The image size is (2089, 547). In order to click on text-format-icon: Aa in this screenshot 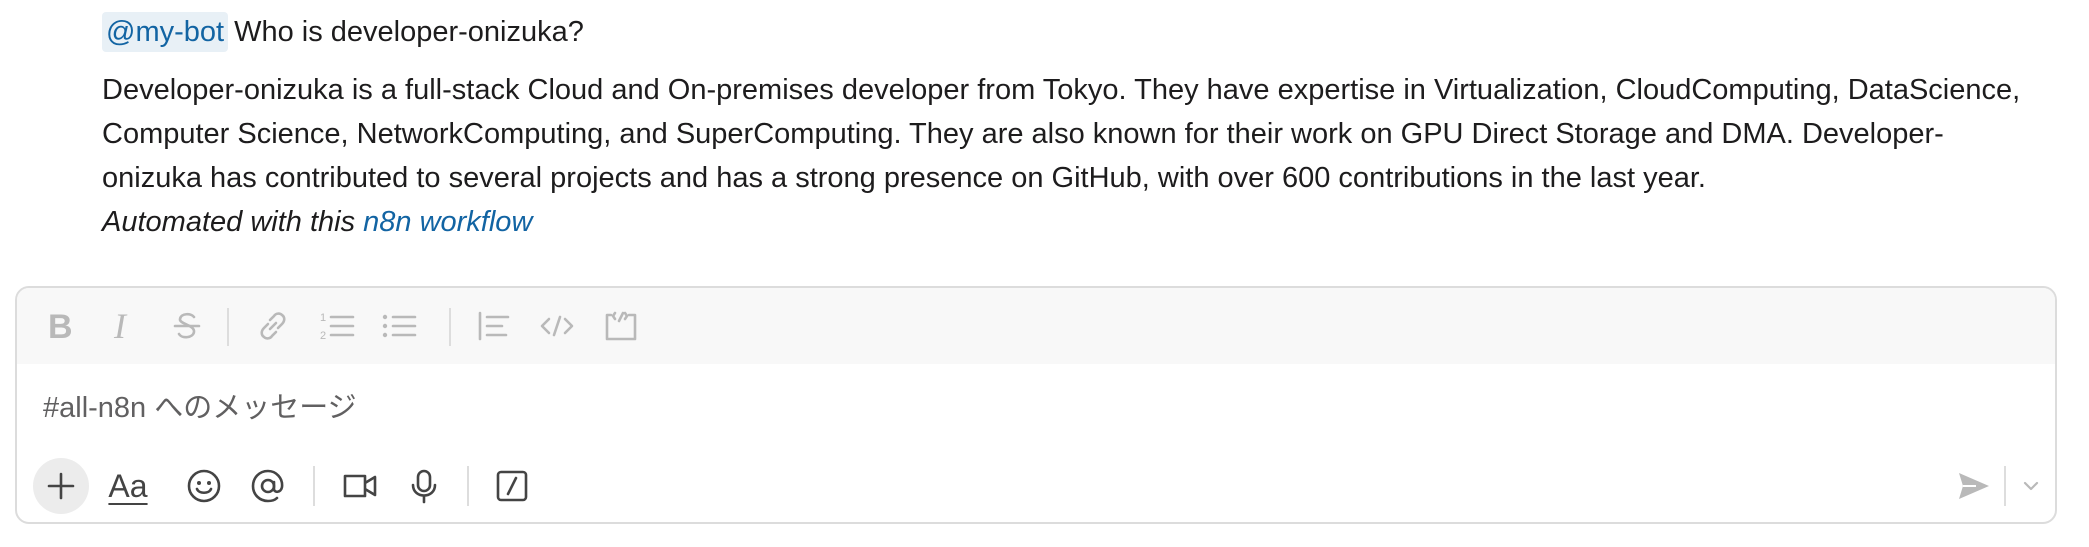, I will do `click(128, 486)`.